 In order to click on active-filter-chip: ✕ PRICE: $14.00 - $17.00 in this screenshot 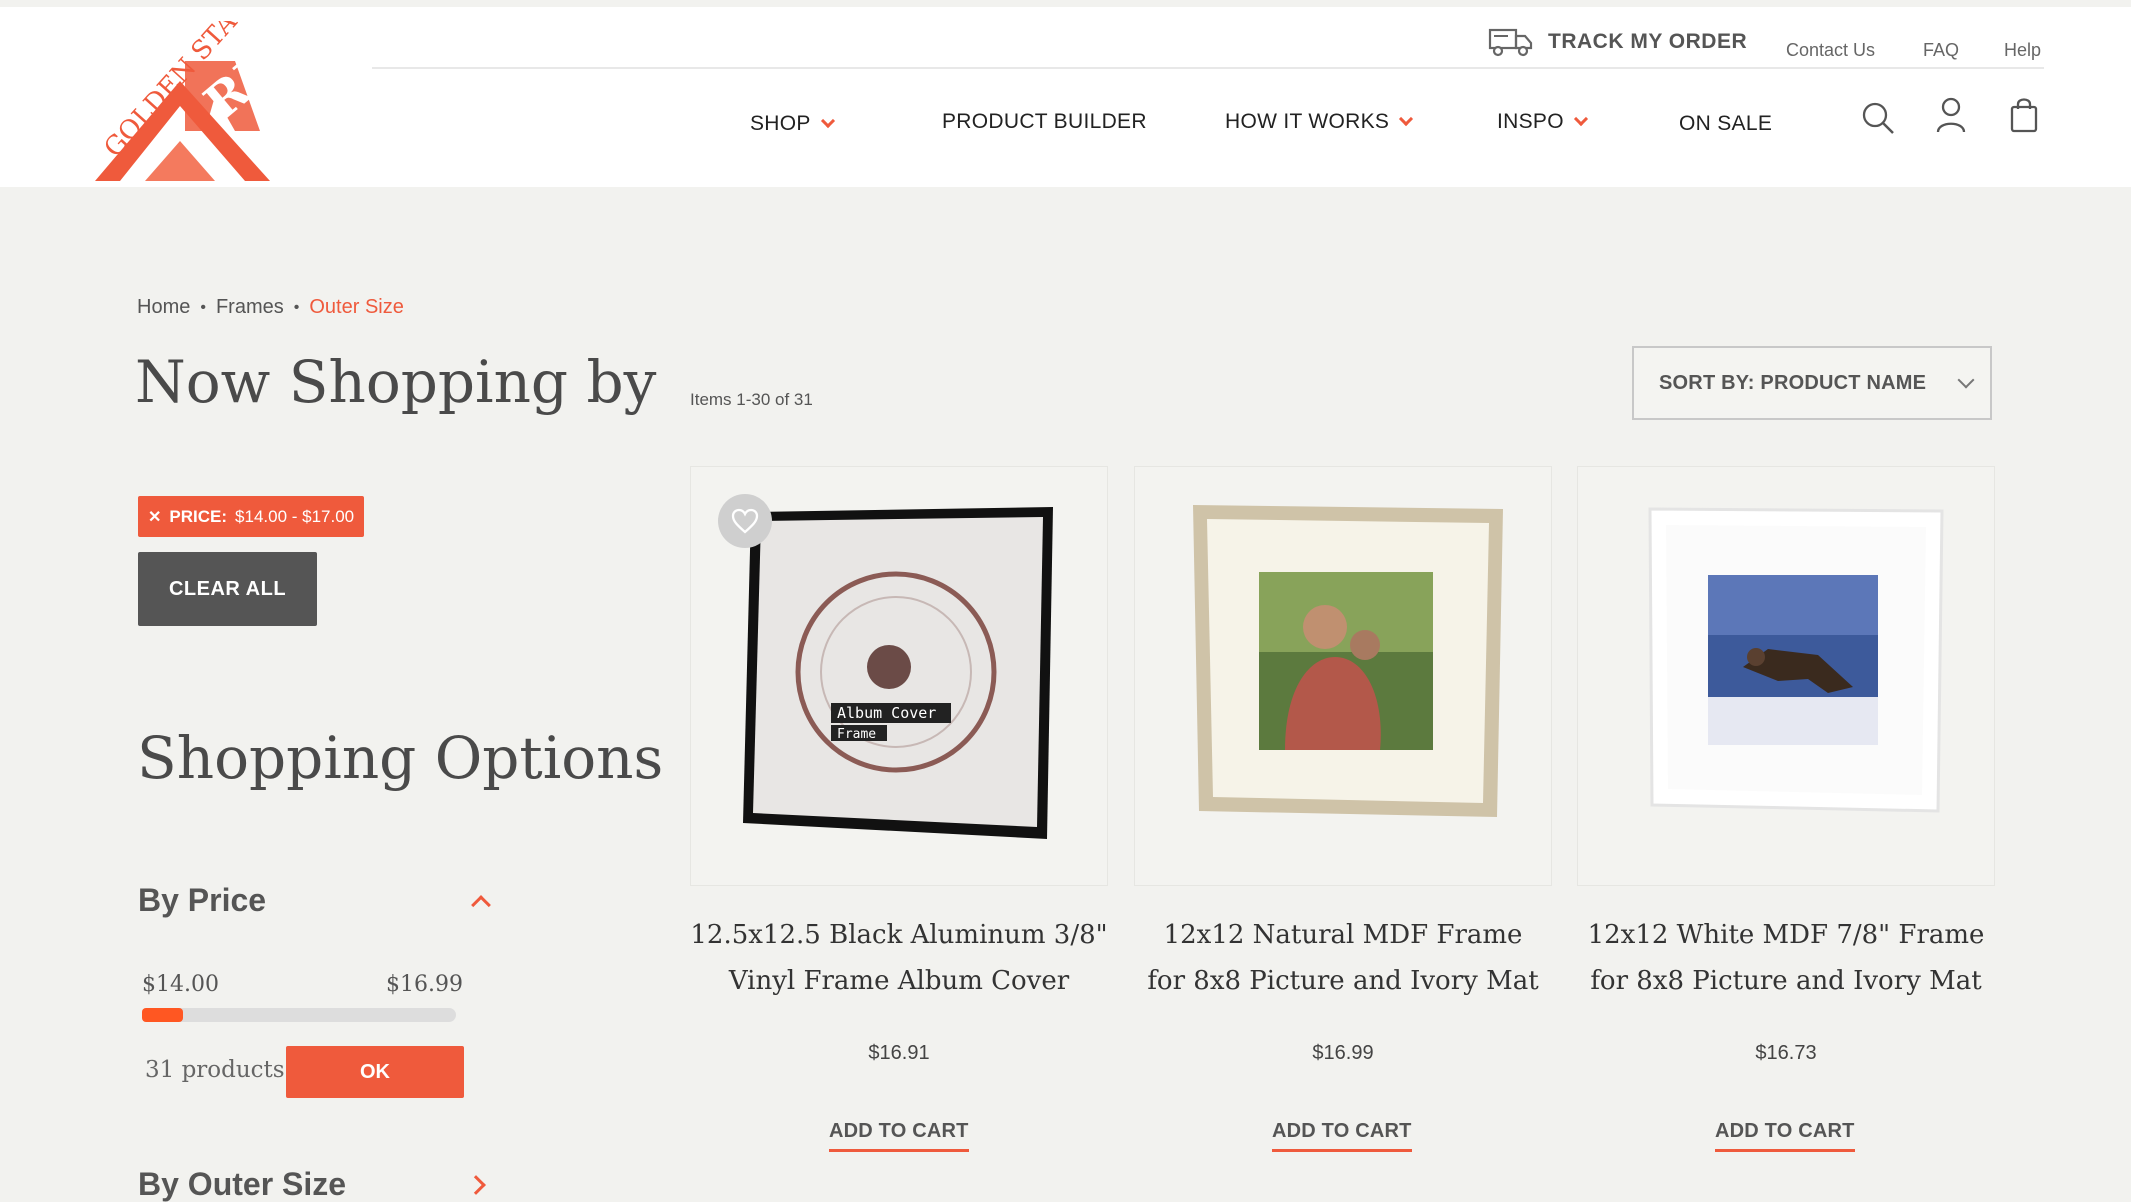, I will do `click(251, 516)`.